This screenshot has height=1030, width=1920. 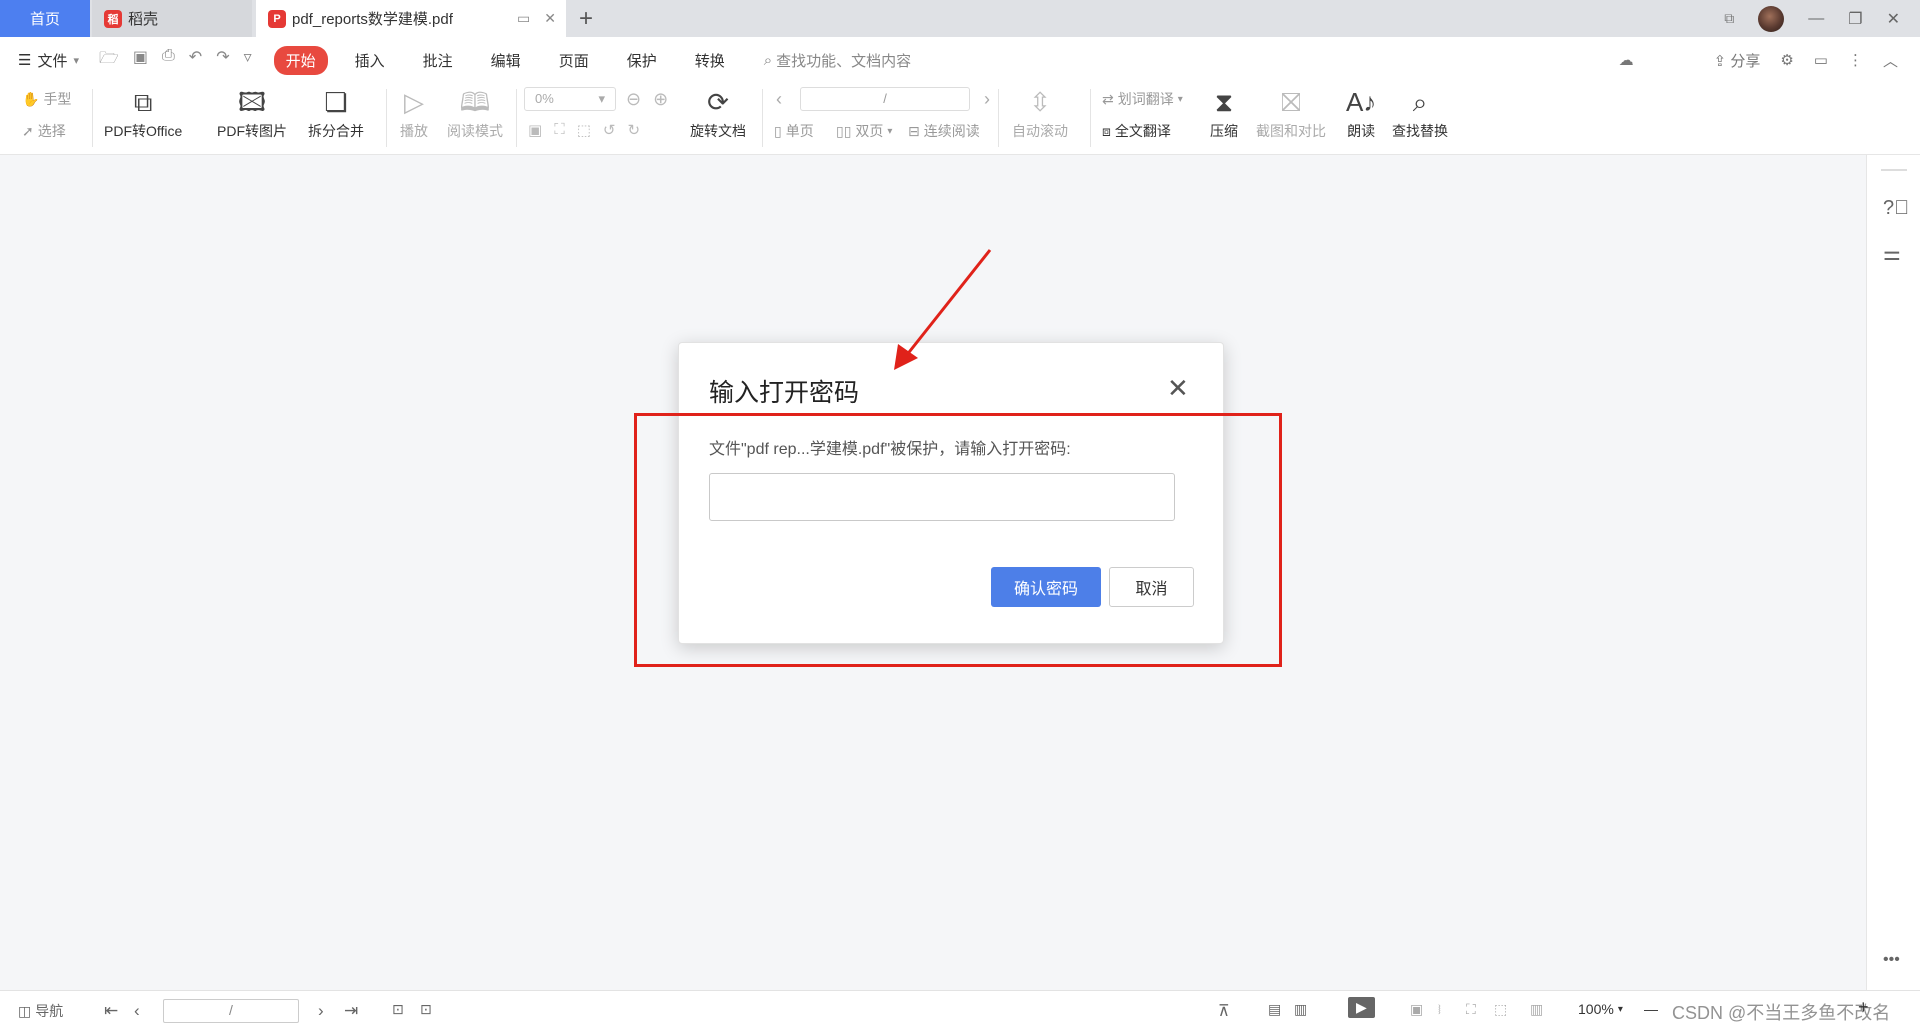 I want to click on more-horizontal-icon: •••, so click(x=1891, y=960).